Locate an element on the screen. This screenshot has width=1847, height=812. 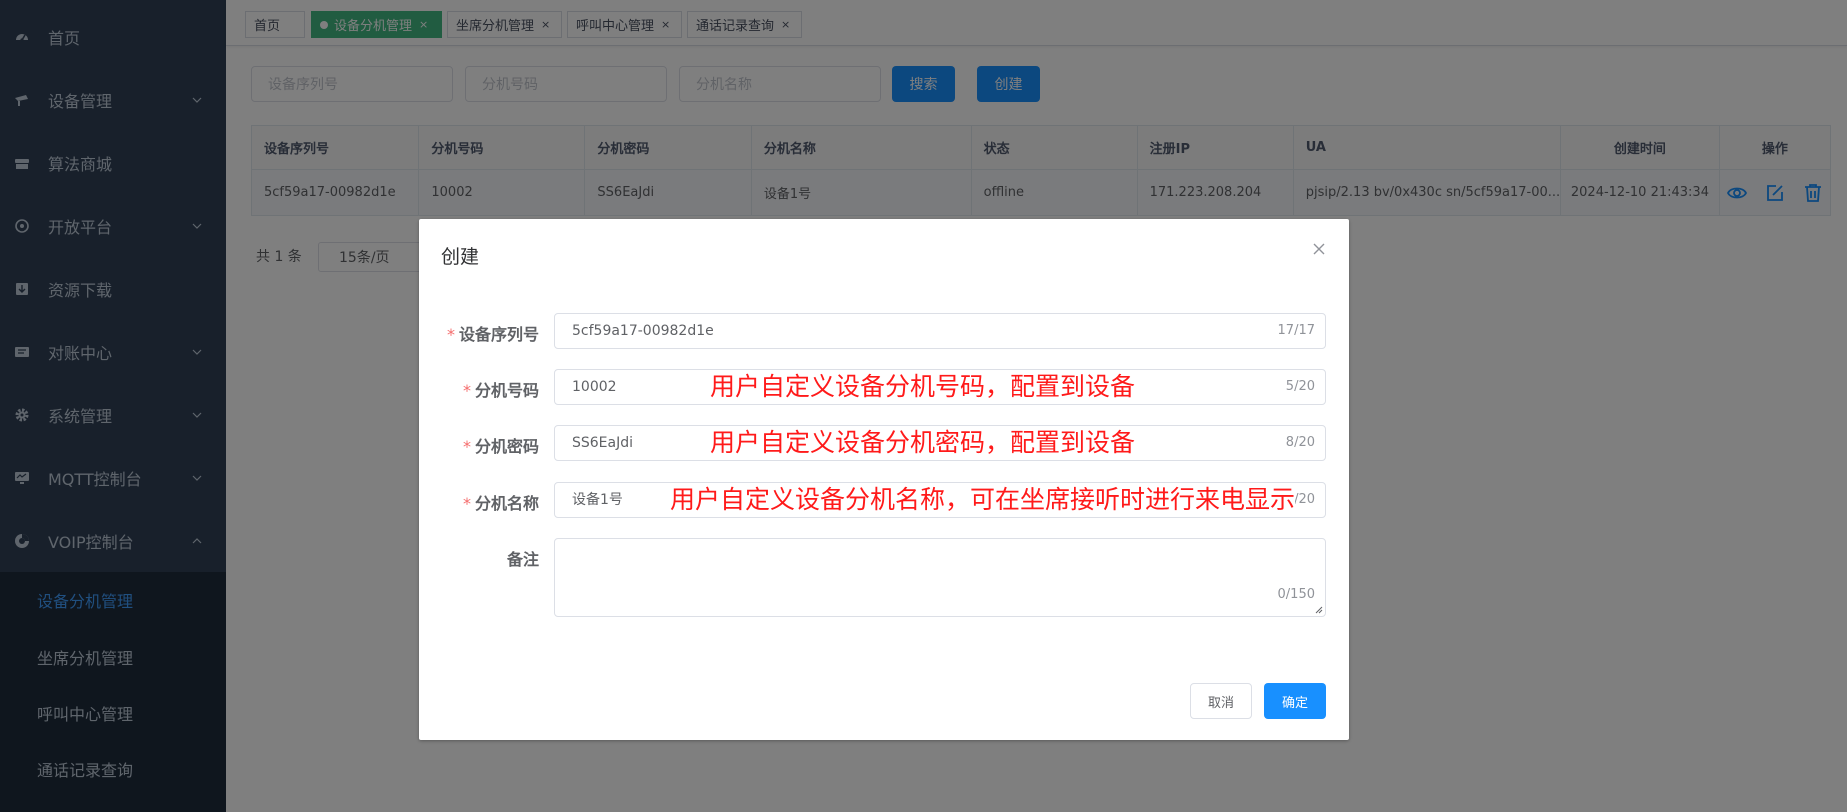
ext-number-annotation: 用户自定义设备分机号码，配置到设备 is located at coordinates (923, 387).